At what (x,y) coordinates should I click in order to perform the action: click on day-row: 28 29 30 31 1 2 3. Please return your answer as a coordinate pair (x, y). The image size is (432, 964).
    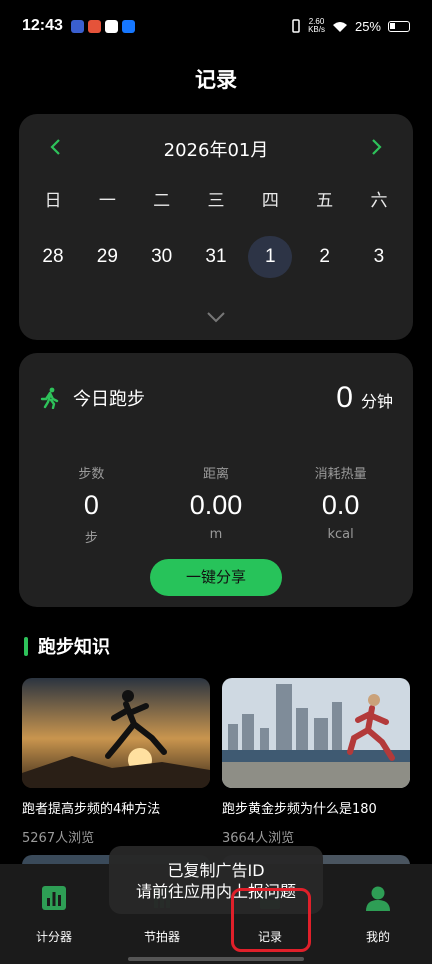
    Looking at the image, I should click on (216, 257).